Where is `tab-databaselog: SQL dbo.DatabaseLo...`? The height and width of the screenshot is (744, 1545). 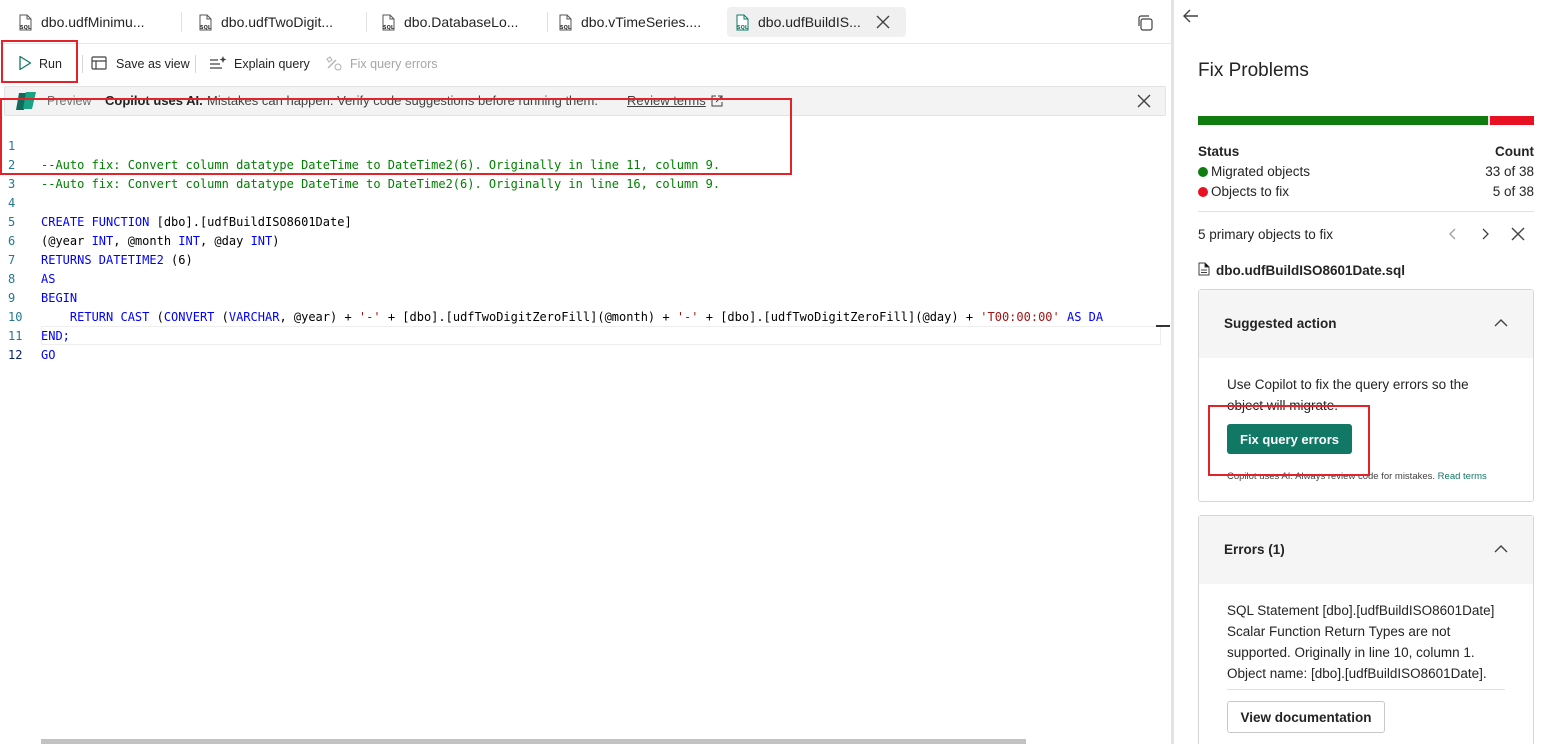 tab-databaselog: SQL dbo.DatabaseLo... is located at coordinates (449, 22).